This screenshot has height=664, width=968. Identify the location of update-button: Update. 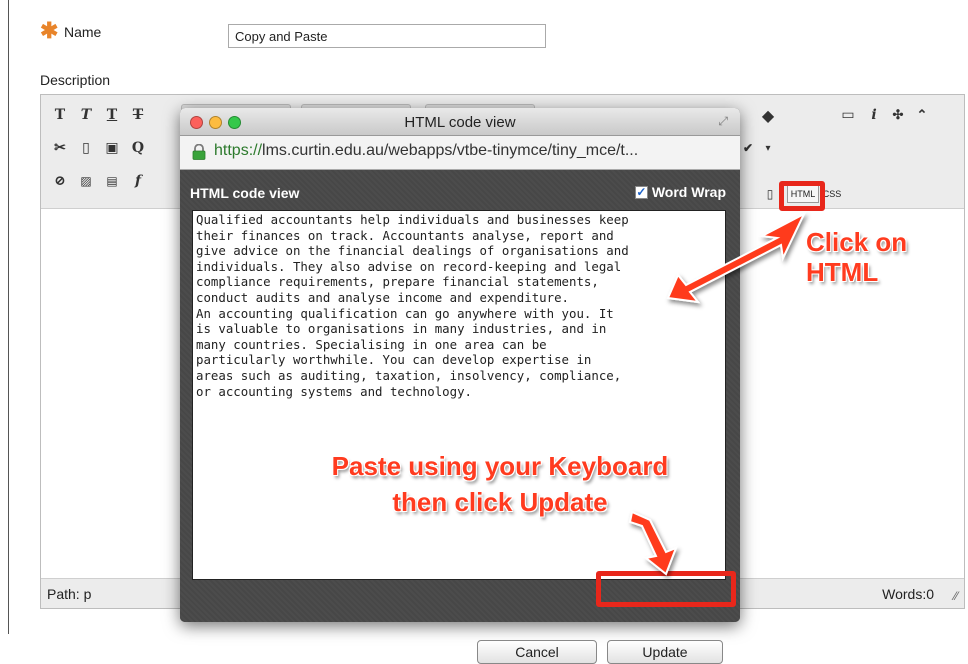
(665, 652).